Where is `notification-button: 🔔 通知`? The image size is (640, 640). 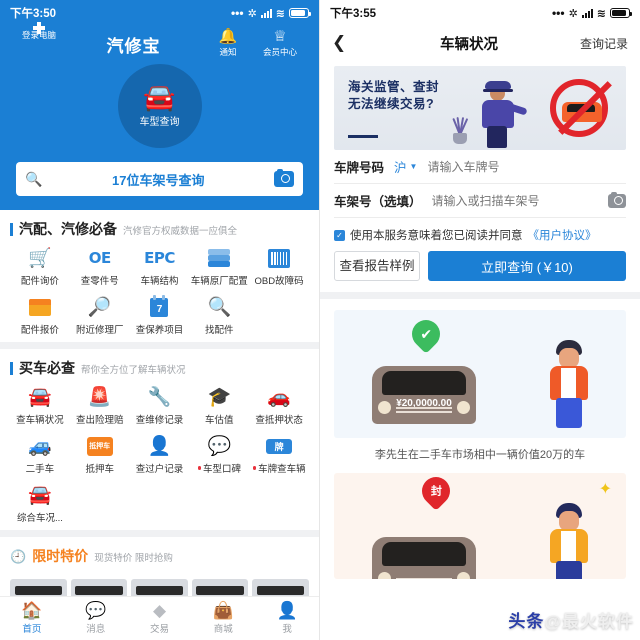 notification-button: 🔔 通知 is located at coordinates (228, 43).